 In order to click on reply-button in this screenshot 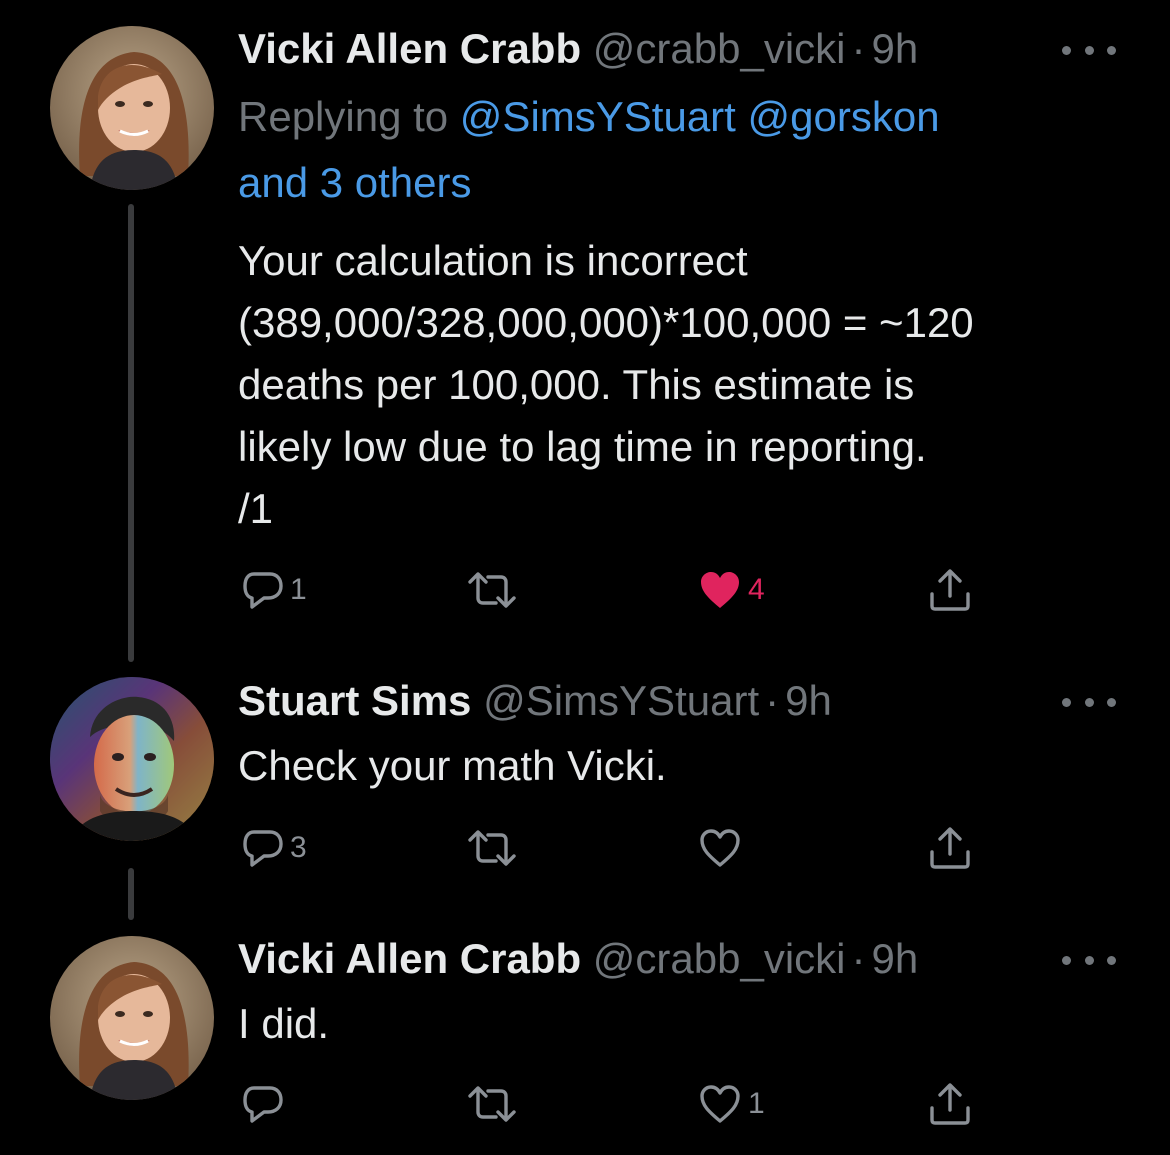, I will do `click(266, 1104)`.